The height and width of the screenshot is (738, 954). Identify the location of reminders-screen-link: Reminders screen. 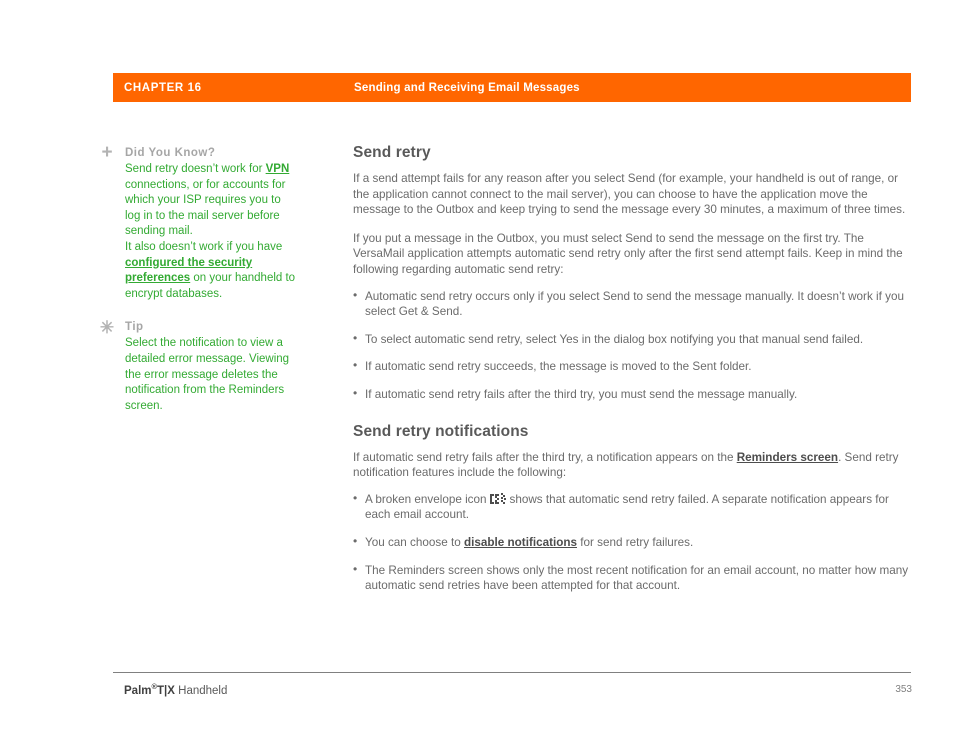
(787, 457).